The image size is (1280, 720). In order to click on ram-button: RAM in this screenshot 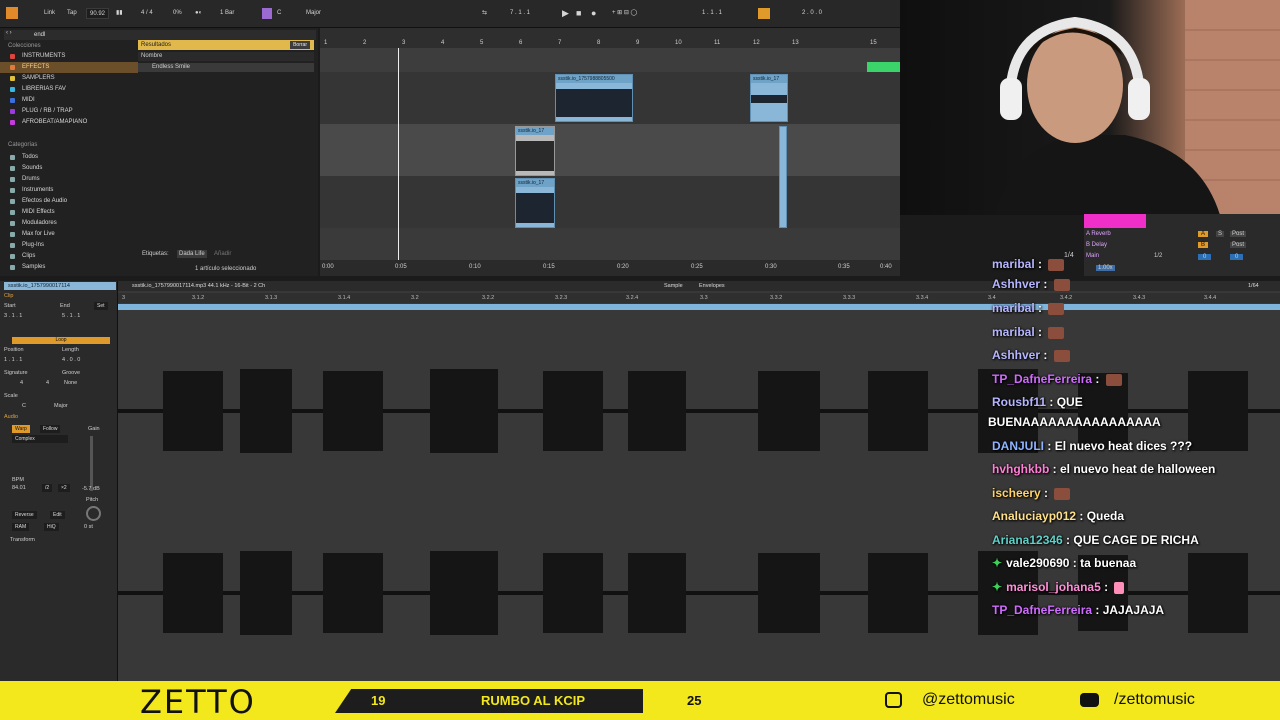, I will do `click(21, 527)`.